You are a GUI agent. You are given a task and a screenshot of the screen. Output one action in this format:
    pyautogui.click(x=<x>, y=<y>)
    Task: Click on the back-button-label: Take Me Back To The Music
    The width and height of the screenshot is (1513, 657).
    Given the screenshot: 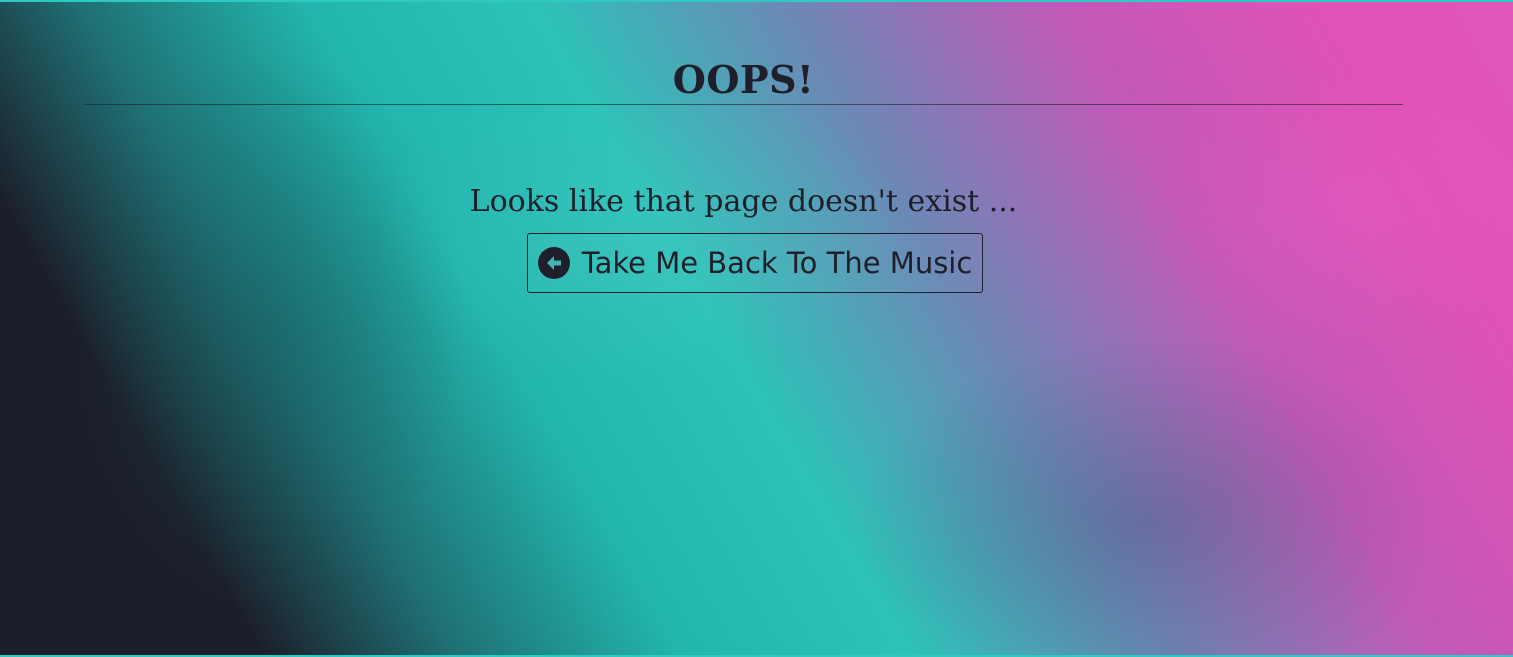 What is the action you would take?
    pyautogui.click(x=777, y=263)
    